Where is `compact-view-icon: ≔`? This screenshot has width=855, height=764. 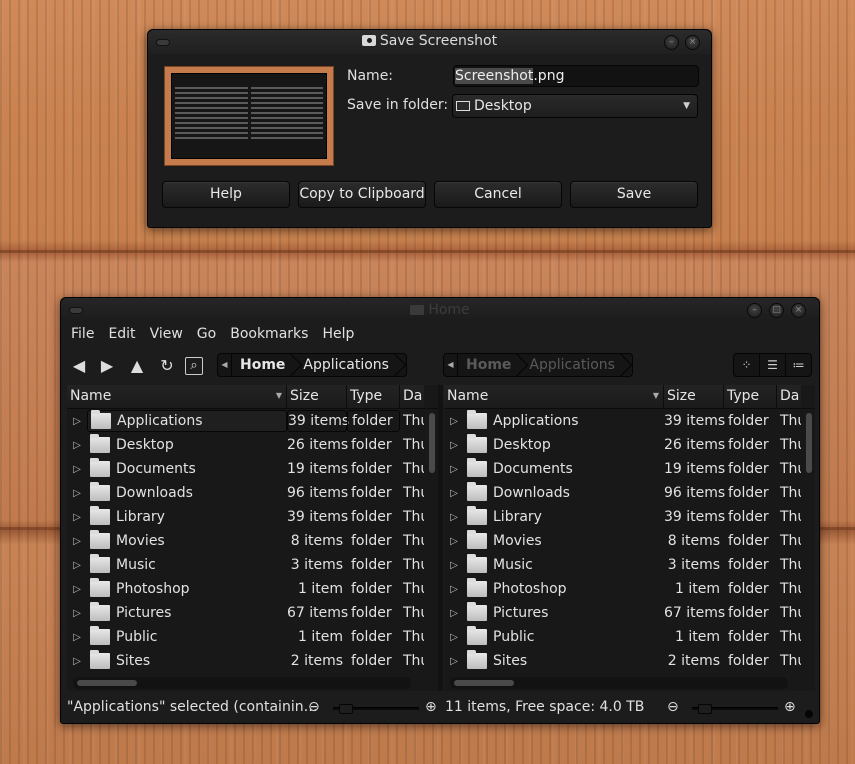
compact-view-icon: ≔ is located at coordinates (798, 365).